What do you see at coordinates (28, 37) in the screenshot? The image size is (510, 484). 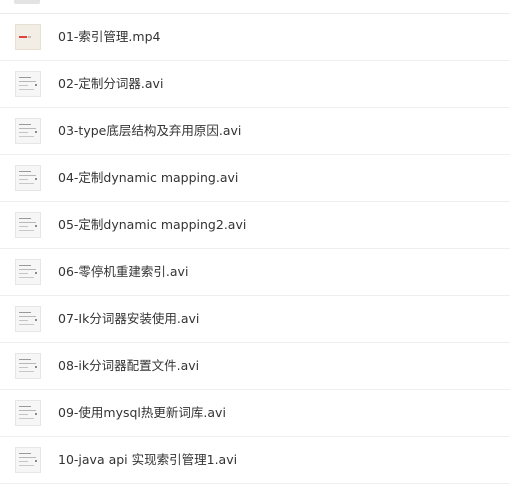 I see `video-thumbnail-icon` at bounding box center [28, 37].